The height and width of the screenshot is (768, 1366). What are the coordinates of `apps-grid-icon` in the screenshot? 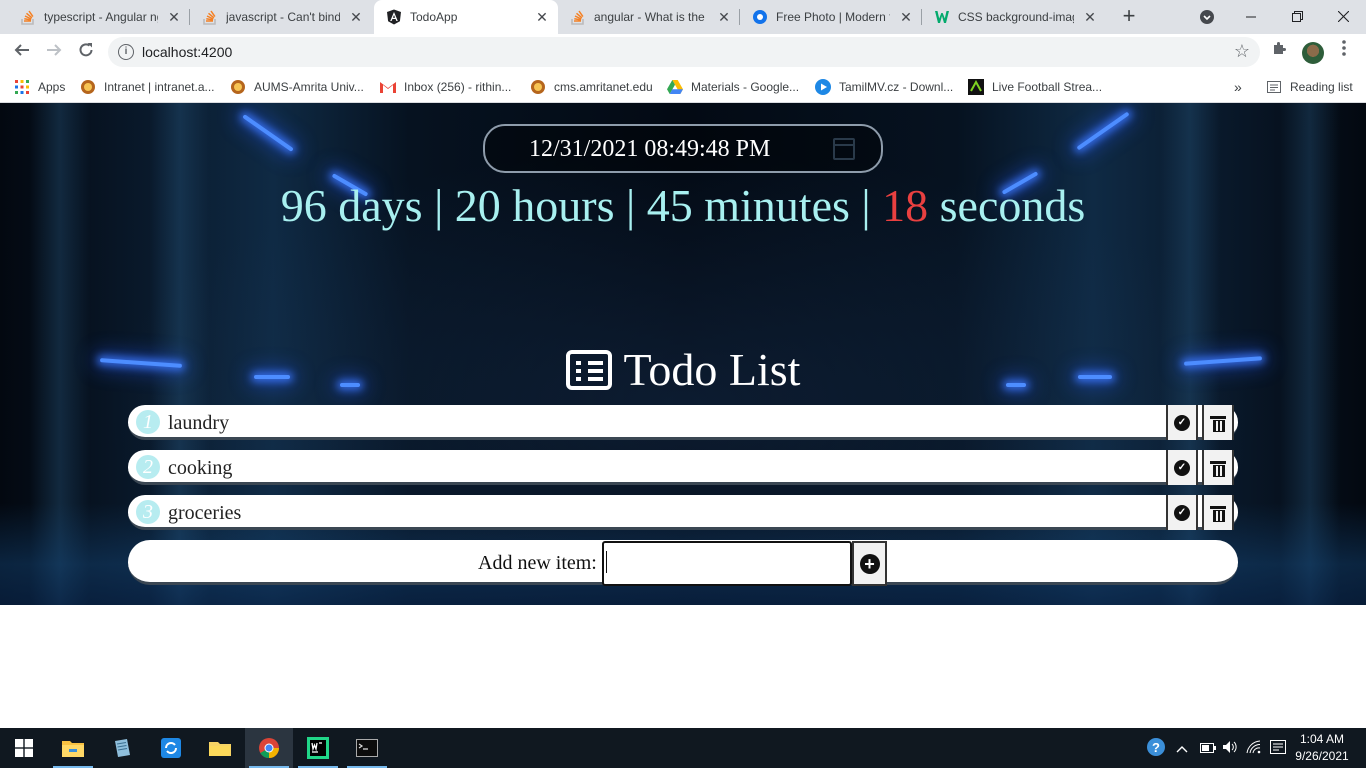 It's located at (22, 87).